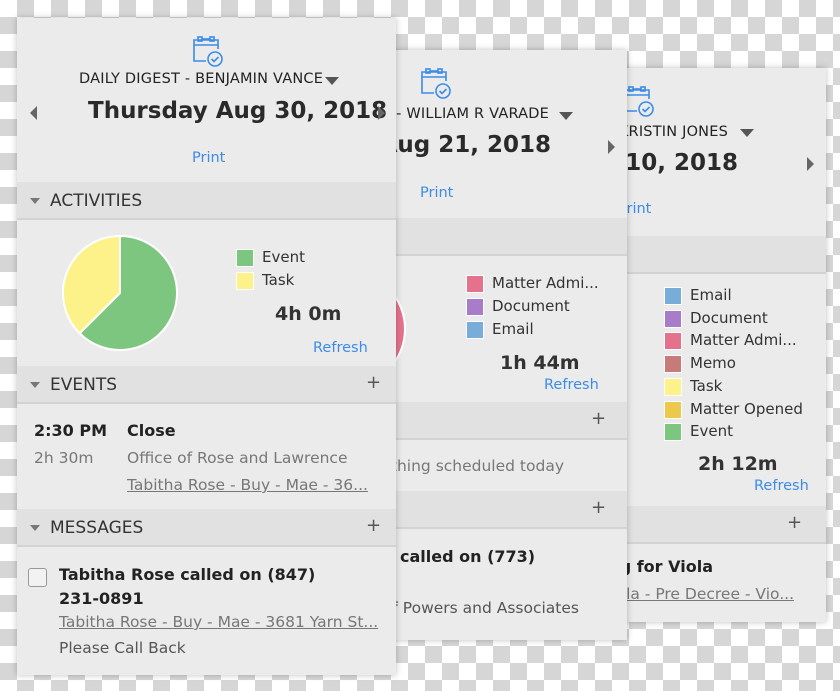  I want to click on legend-label: Memo, so click(713, 363).